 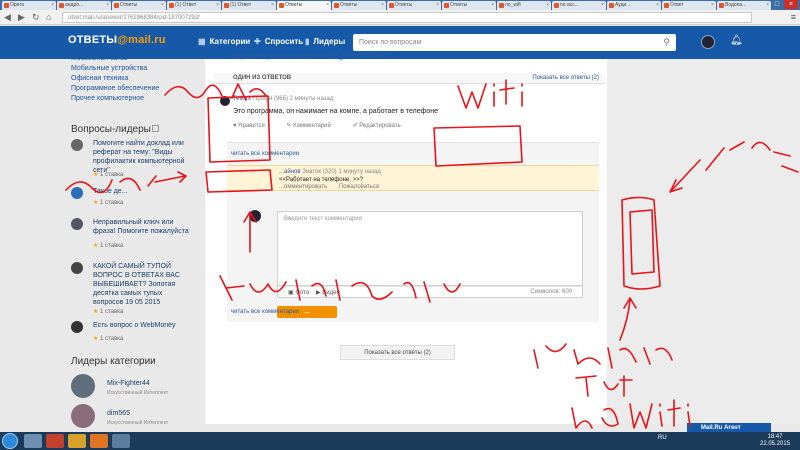 I want to click on plus-icon: ✚, so click(x=257, y=41).